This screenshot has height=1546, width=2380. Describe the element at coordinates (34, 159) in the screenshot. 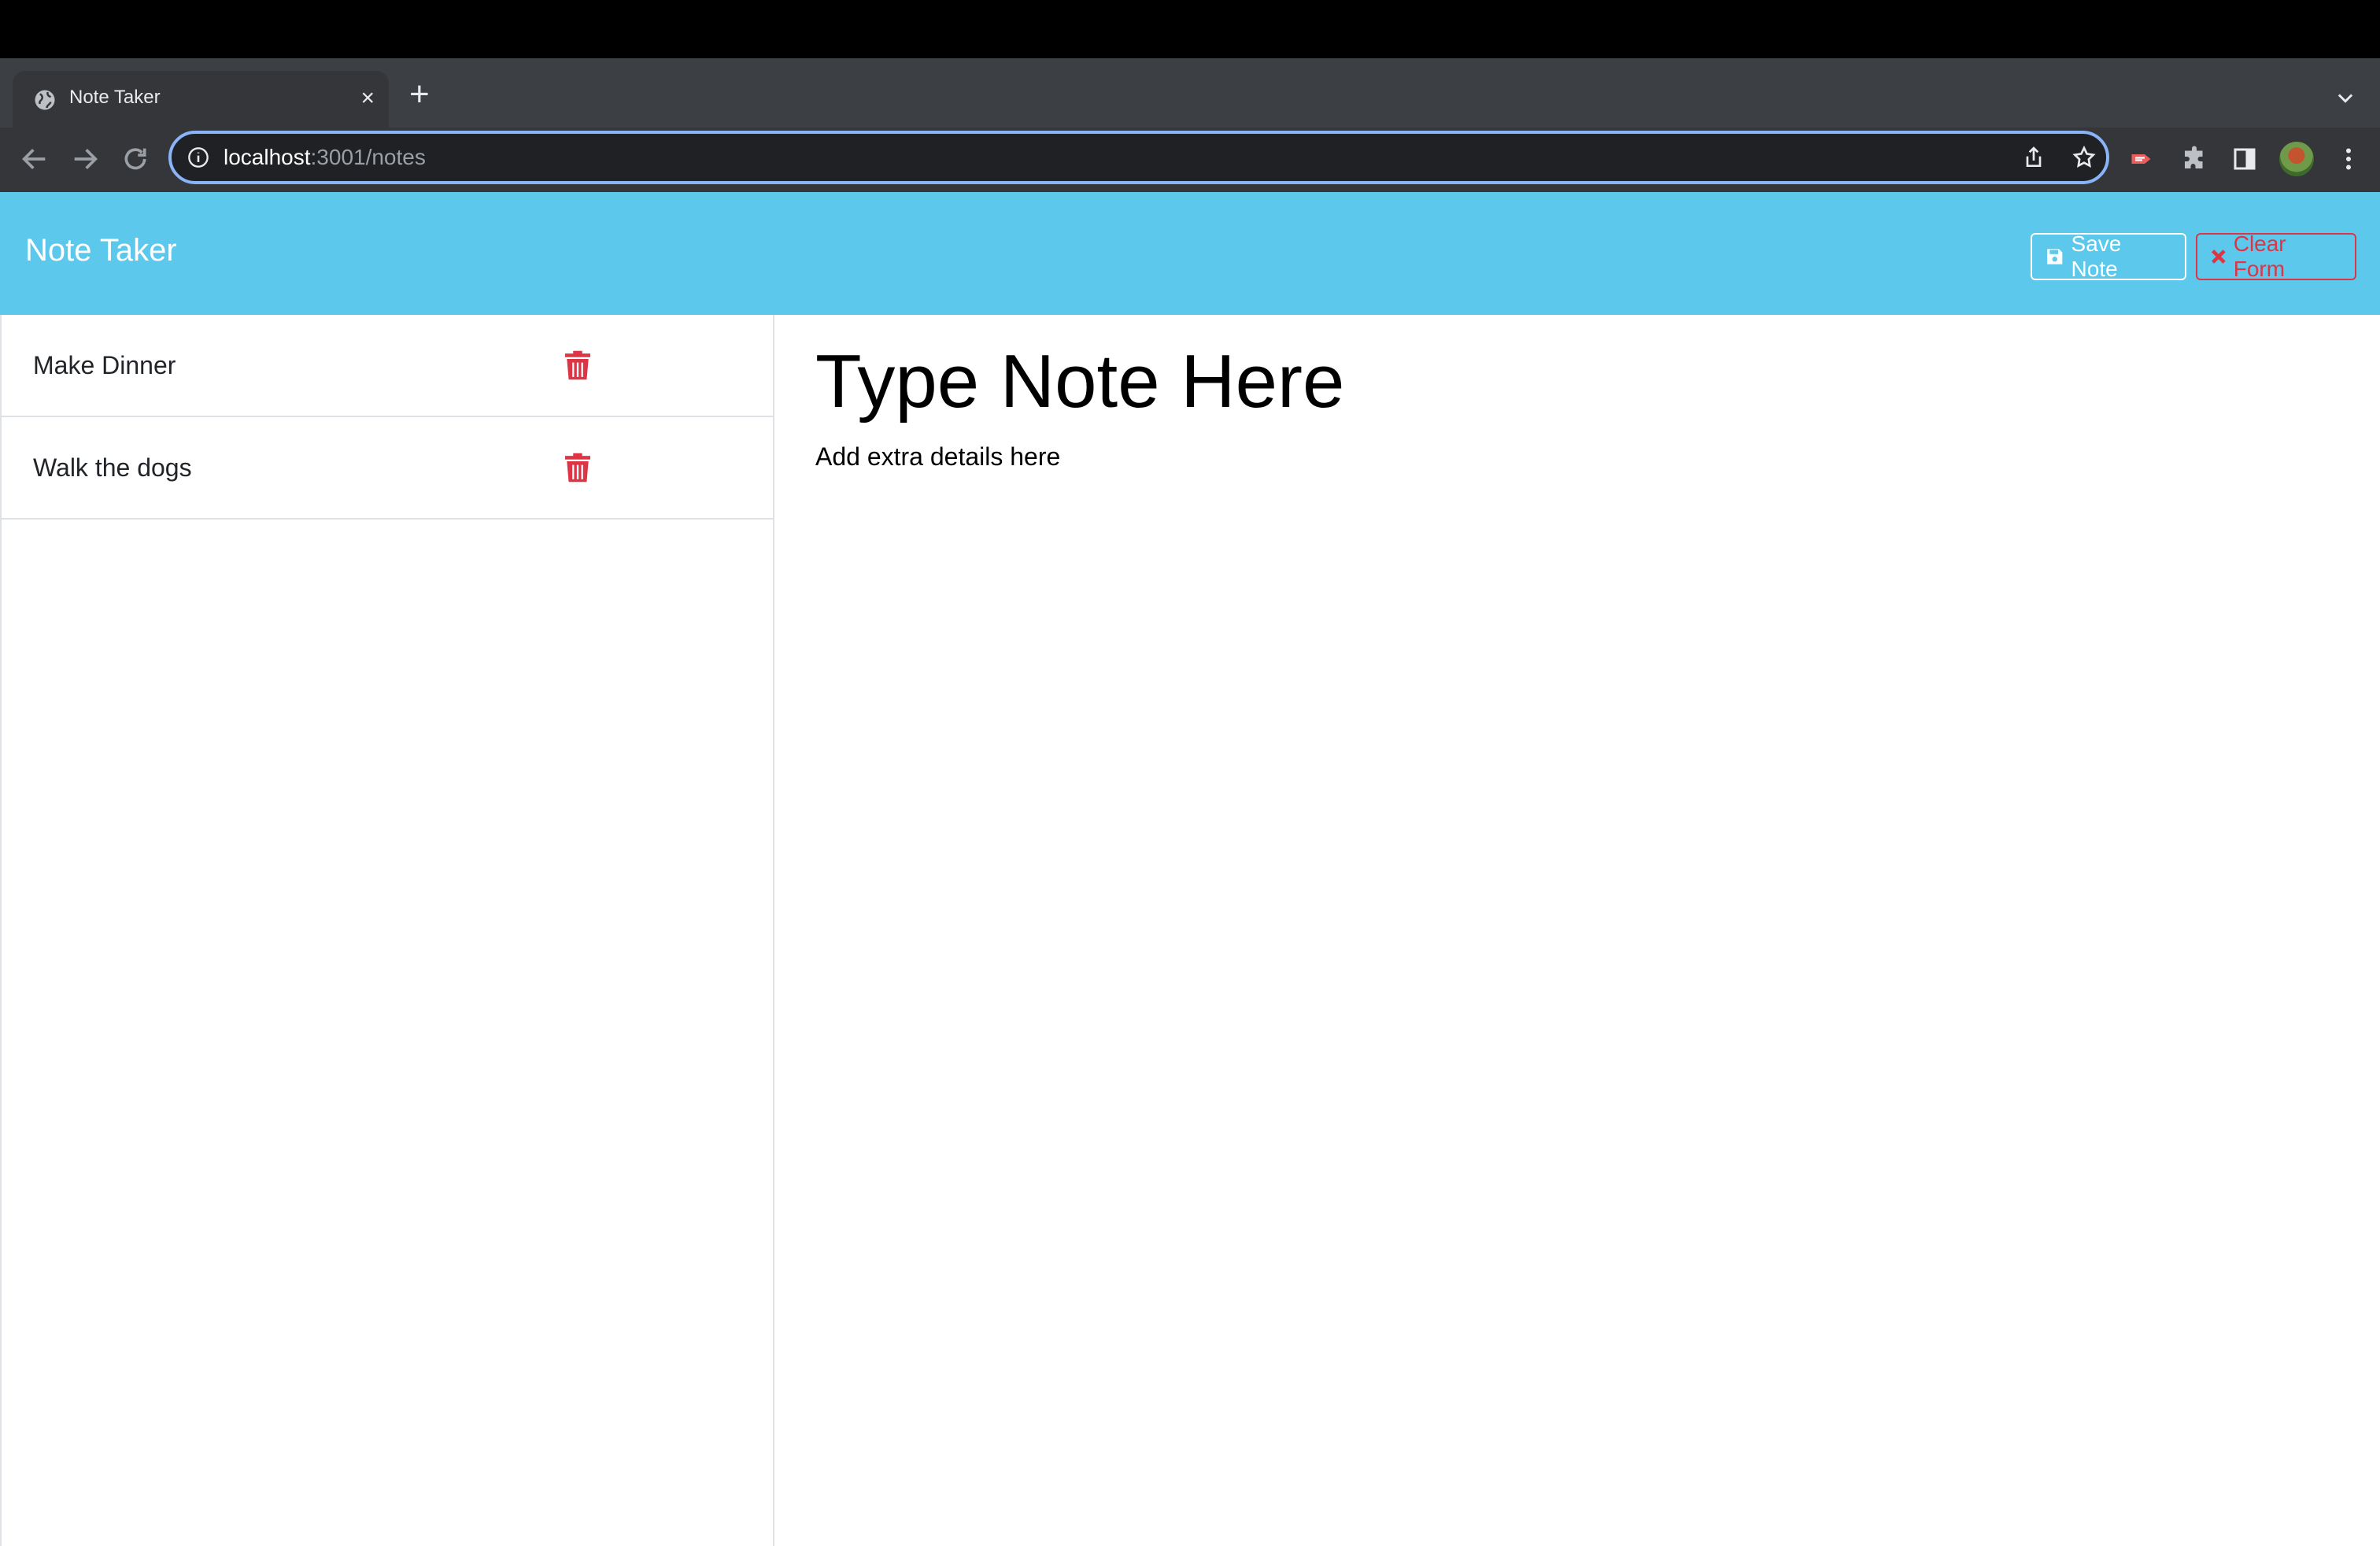

I see `back-arrow-icon` at that location.